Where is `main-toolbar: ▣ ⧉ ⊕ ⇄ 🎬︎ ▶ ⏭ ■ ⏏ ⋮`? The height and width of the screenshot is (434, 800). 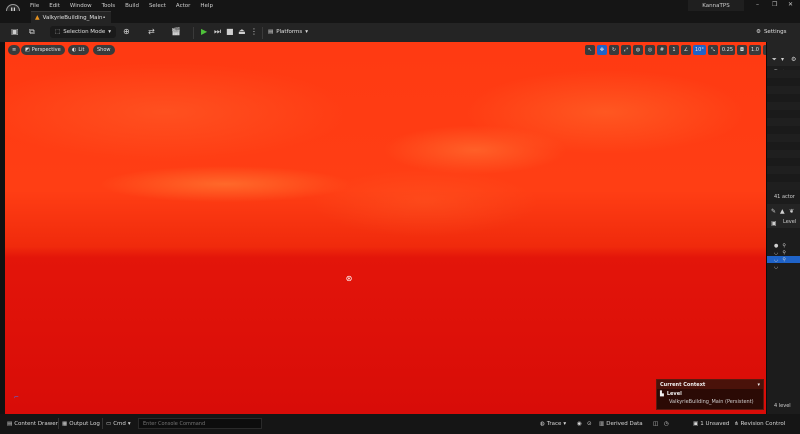 main-toolbar: ▣ ⧉ ⊕ ⇄ 🎬︎ ▶ ⏭ ■ ⏏ ⋮ is located at coordinates (400, 32).